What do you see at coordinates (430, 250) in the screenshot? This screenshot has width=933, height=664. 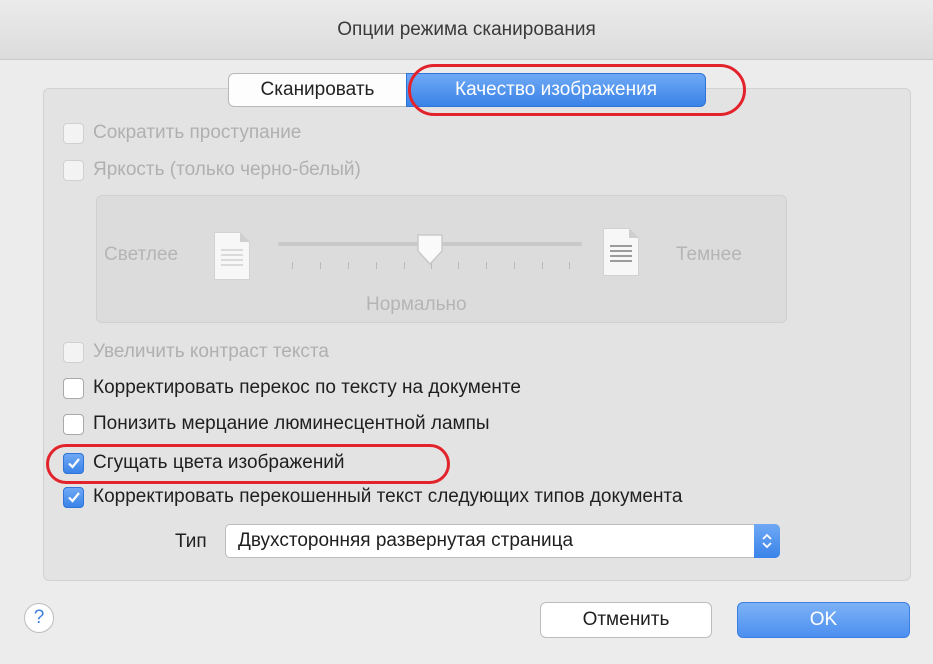 I see `brightness-slider-thumb` at bounding box center [430, 250].